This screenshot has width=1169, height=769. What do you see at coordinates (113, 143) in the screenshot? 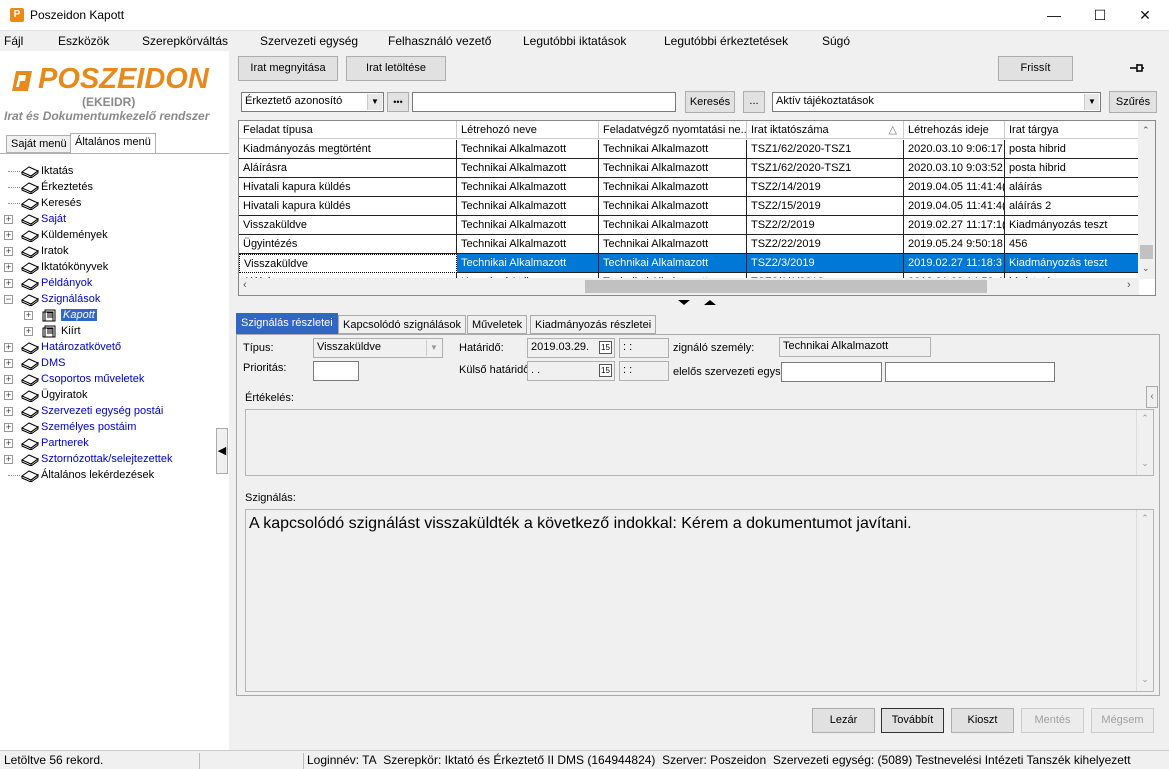
I see `tab-general-menu: Általános menü` at bounding box center [113, 143].